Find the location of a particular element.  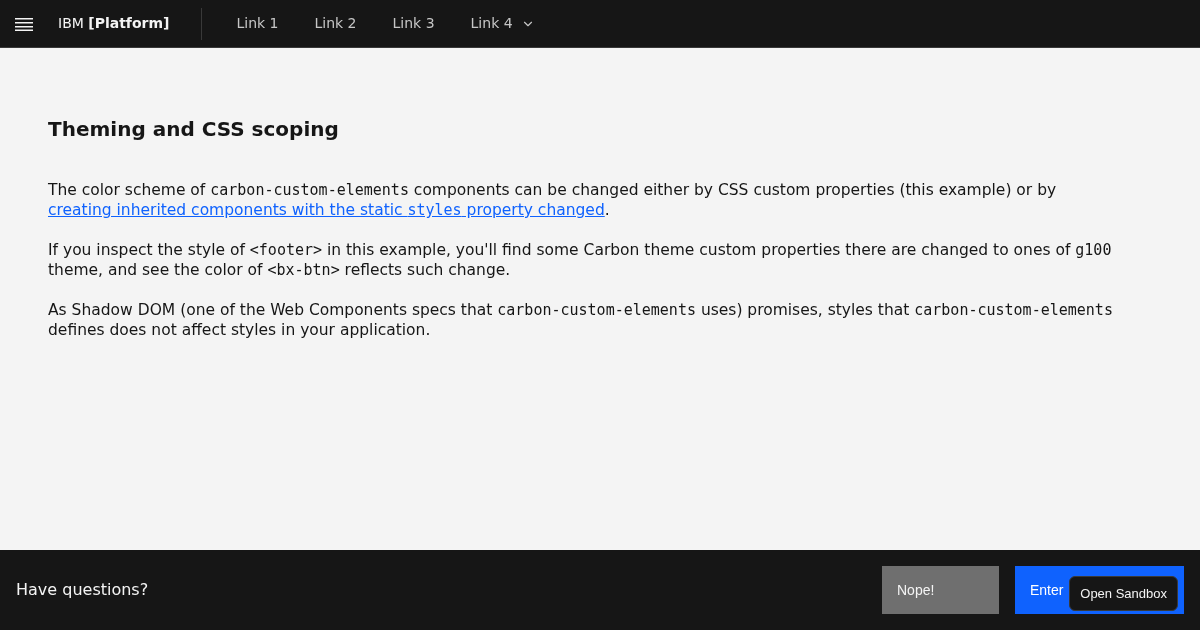

paragraph: As Shadow DOM (one of the Web Components specs that carbon-custom-elements uses) promises, styles that carbon-custom-elements defines does not affect styles in your application. is located at coordinates (581, 320).